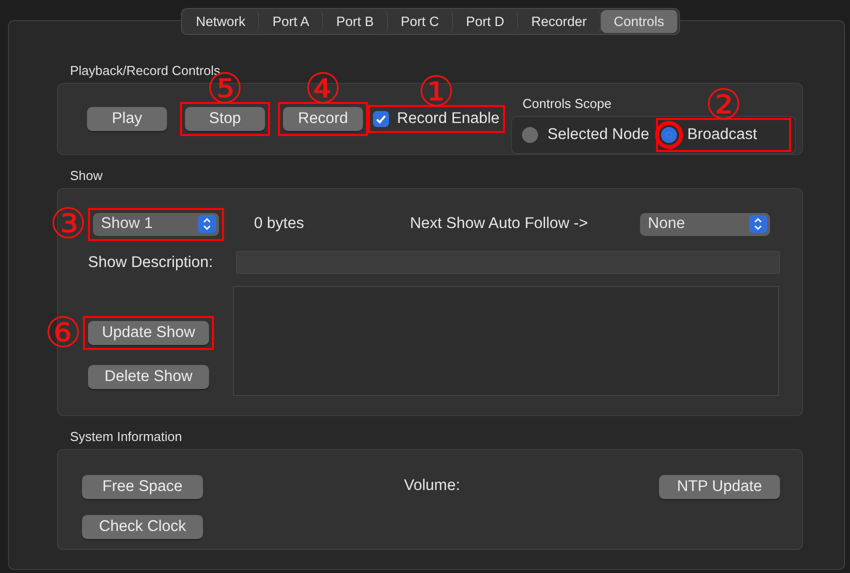 The height and width of the screenshot is (573, 850). Describe the element at coordinates (355, 21) in the screenshot. I see `tab: Port B` at that location.